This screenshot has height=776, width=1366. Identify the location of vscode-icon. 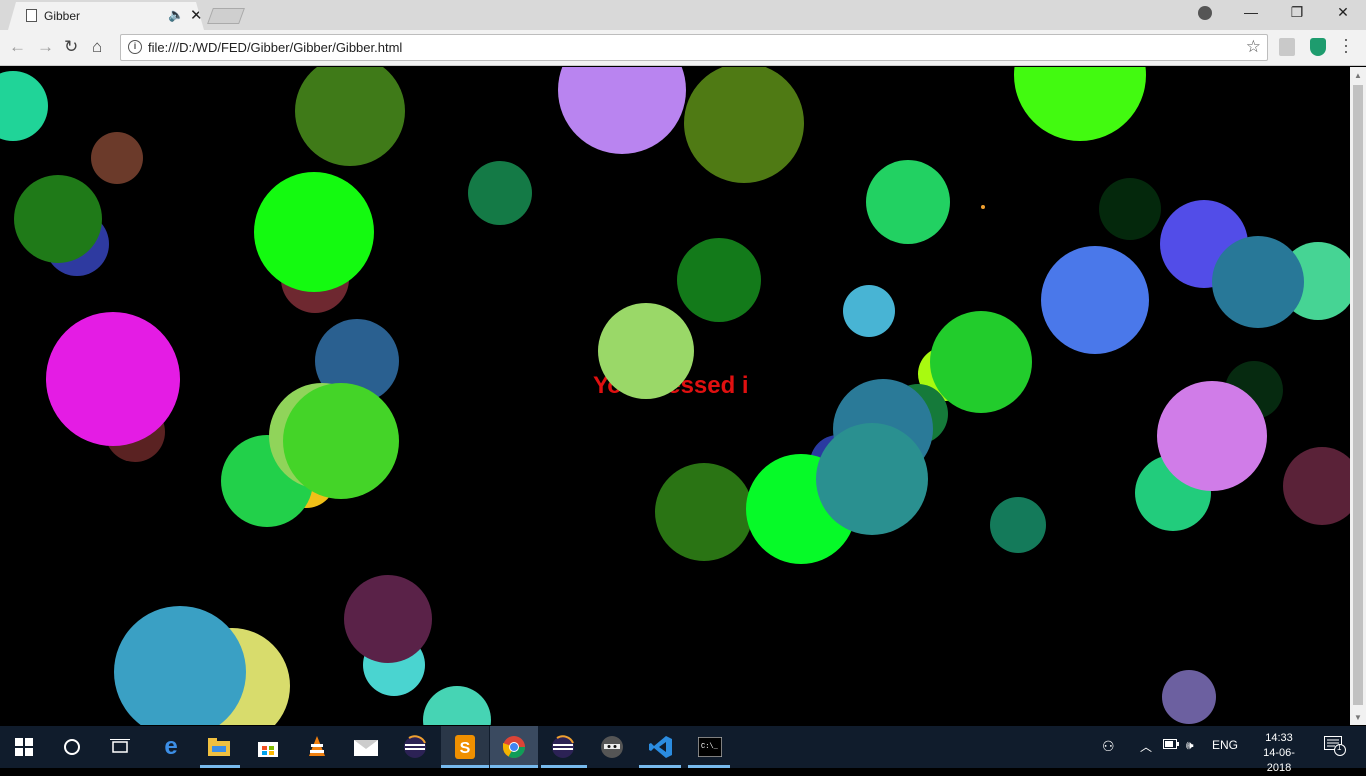
(661, 747).